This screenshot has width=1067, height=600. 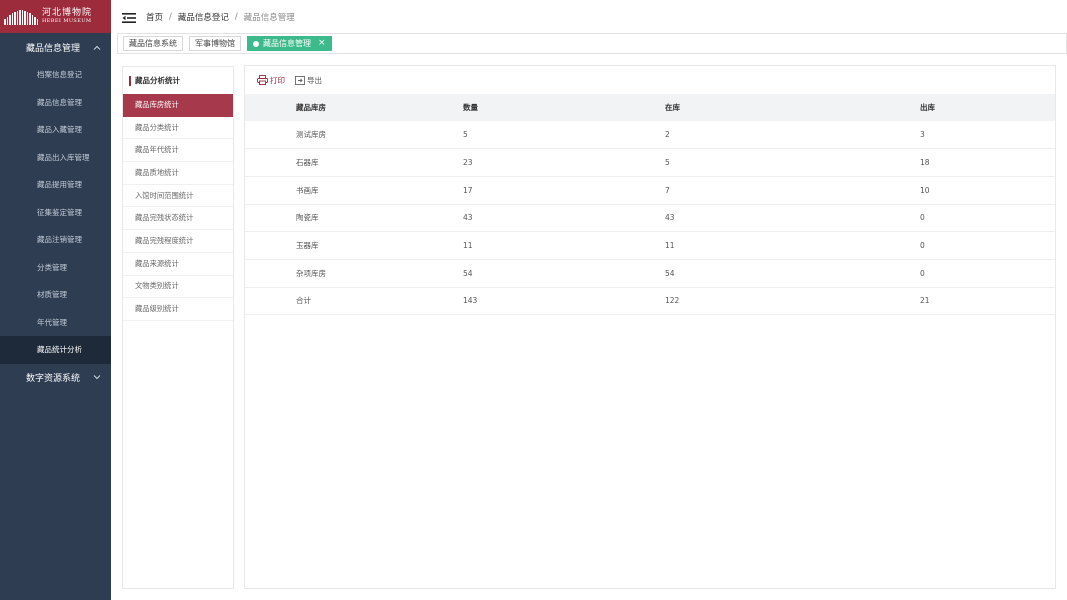 I want to click on close-icon: ×, so click(x=322, y=43).